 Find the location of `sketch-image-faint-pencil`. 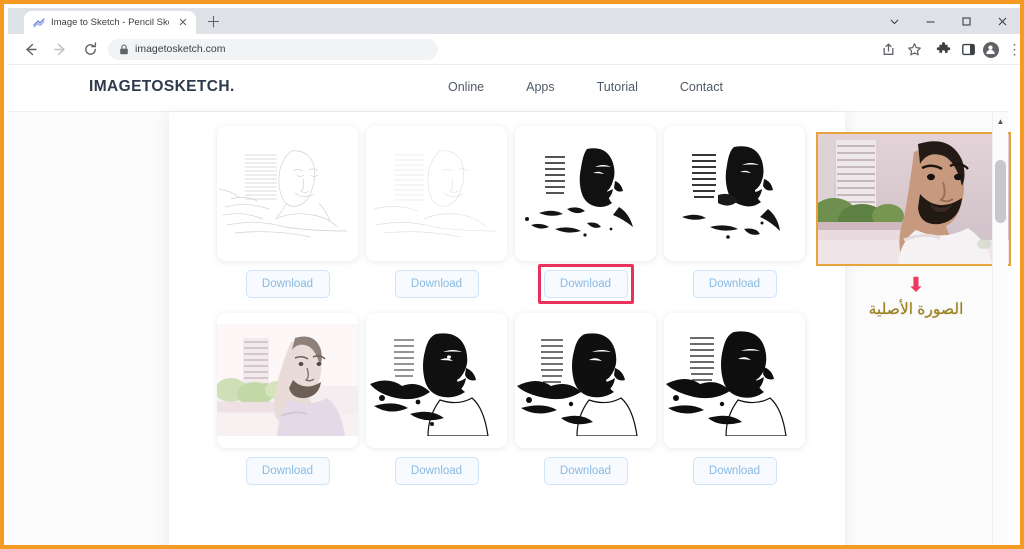

sketch-image-faint-pencil is located at coordinates (287, 193).